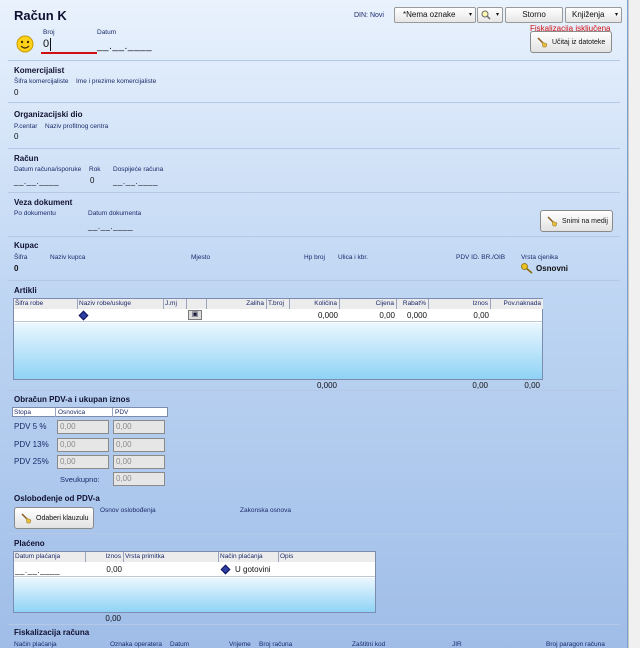 Image resolution: width=640 pixels, height=648 pixels. What do you see at coordinates (122, 412) in the screenshot?
I see `pdv-col-pdv: PDV` at bounding box center [122, 412].